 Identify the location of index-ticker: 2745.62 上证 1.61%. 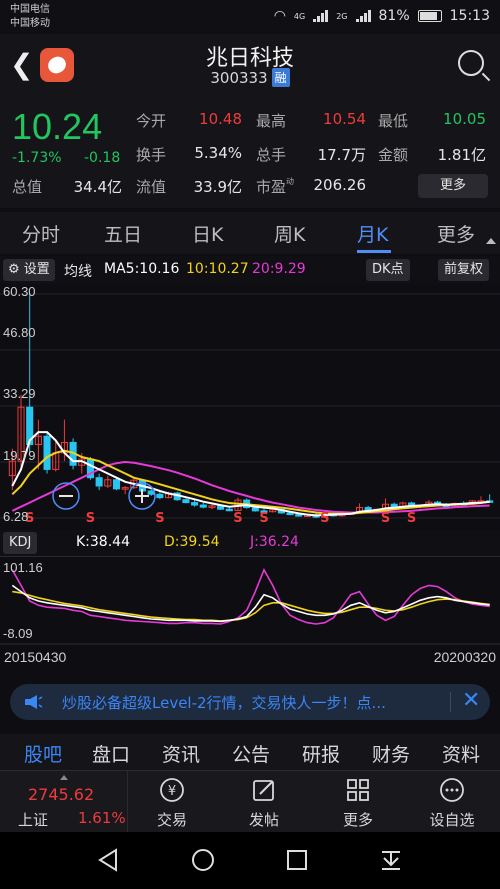
(64, 802).